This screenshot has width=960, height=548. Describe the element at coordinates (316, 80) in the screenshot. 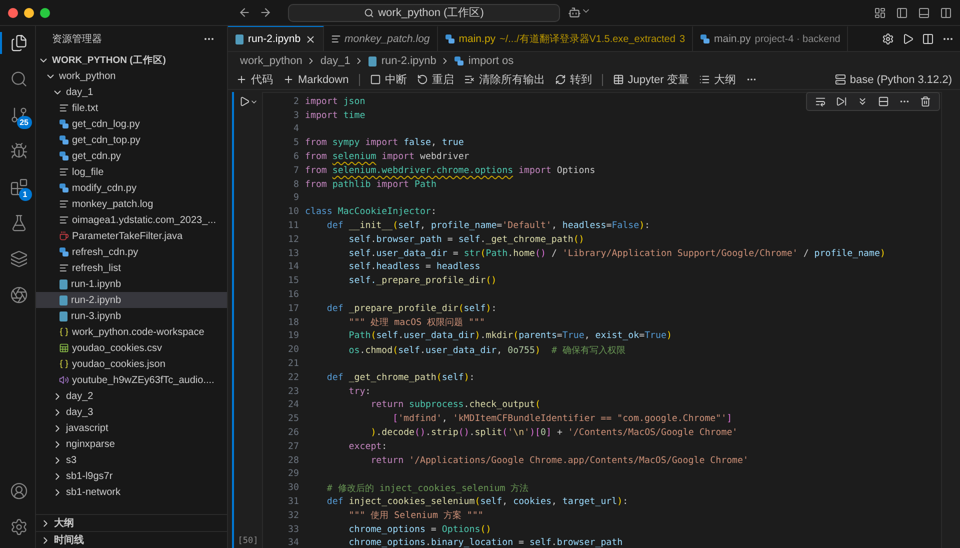

I see `toolbar-button: Markdown` at that location.